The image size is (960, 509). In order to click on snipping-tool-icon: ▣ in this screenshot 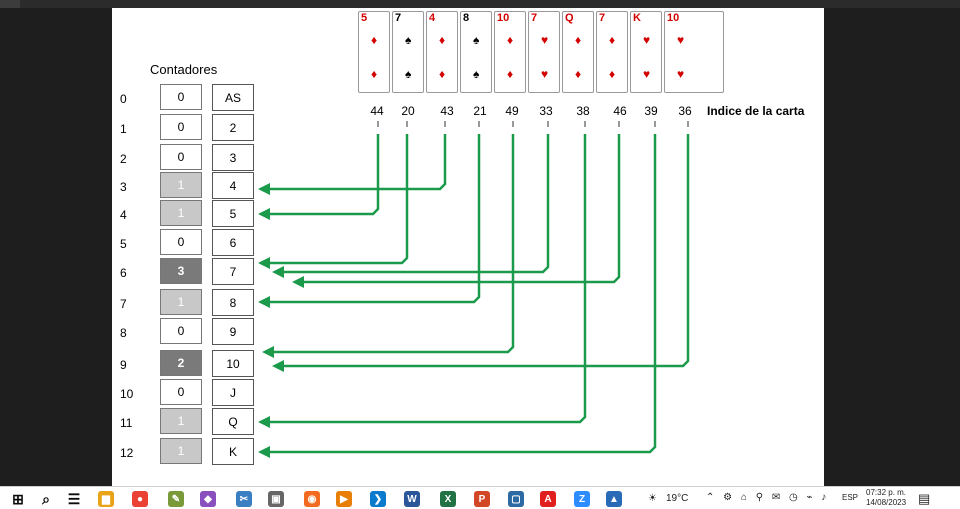, I will do `click(276, 499)`.